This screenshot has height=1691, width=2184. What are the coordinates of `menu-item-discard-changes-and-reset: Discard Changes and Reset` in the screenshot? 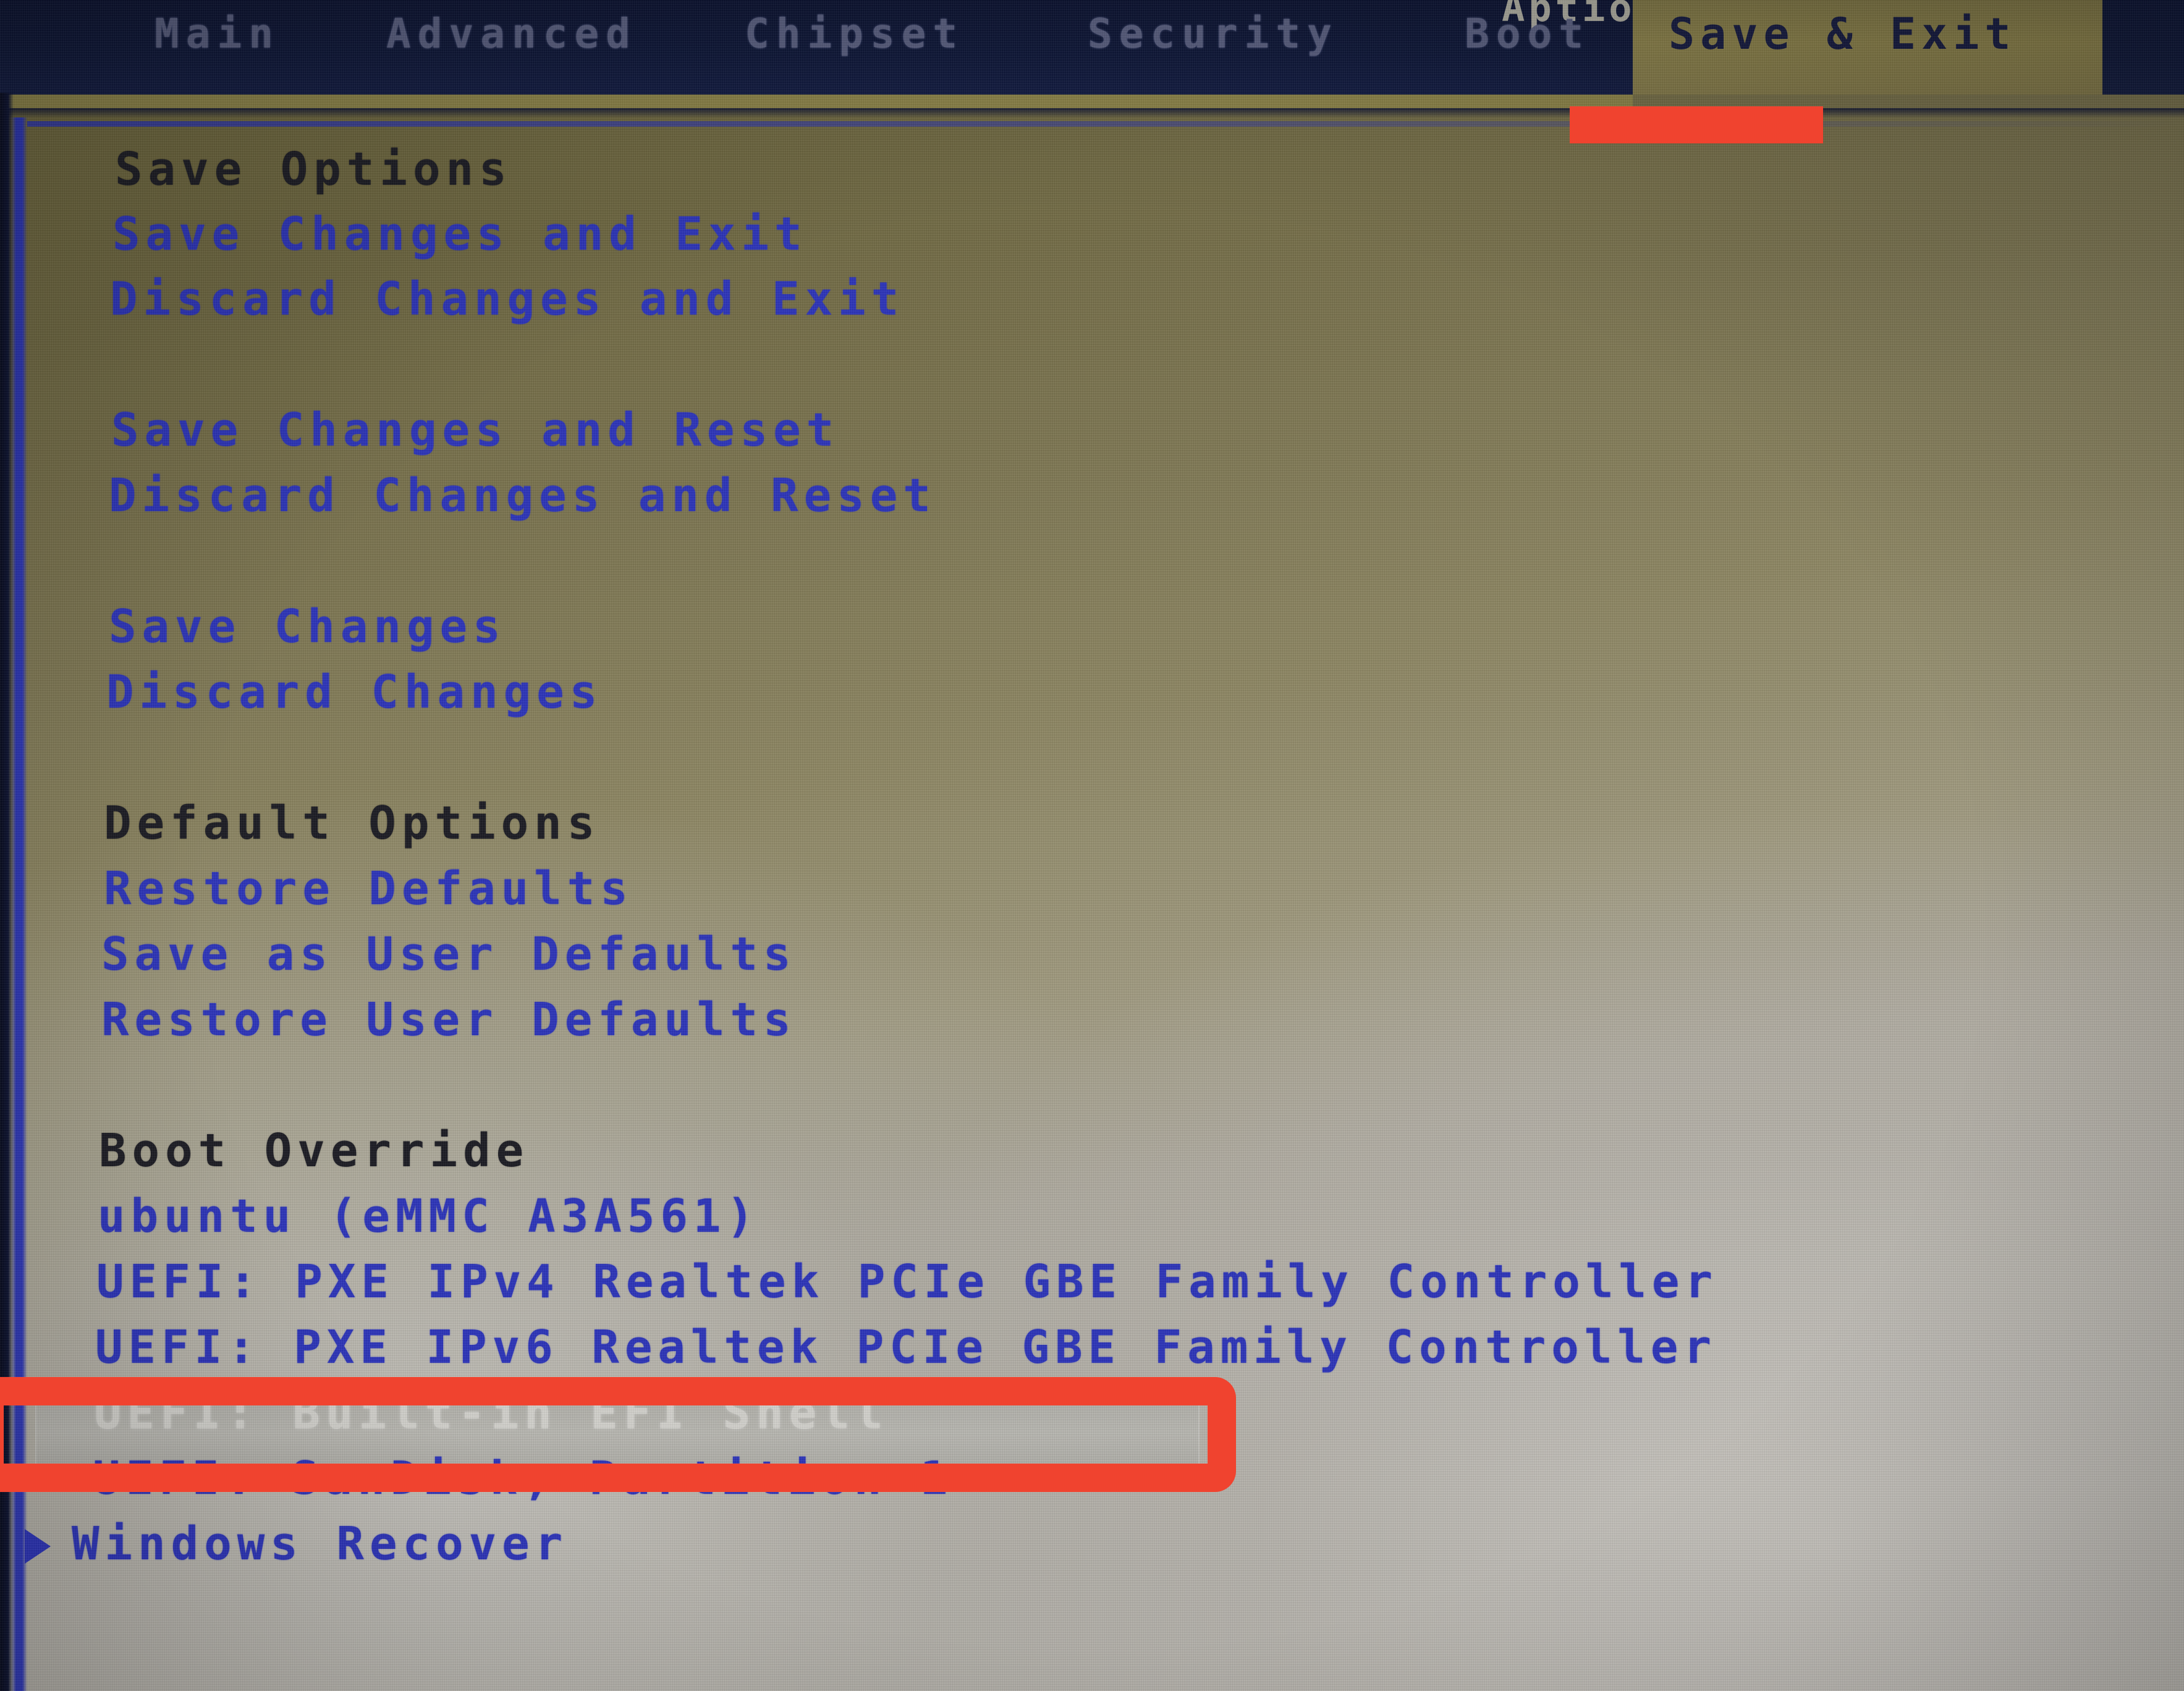 It's located at (522, 496).